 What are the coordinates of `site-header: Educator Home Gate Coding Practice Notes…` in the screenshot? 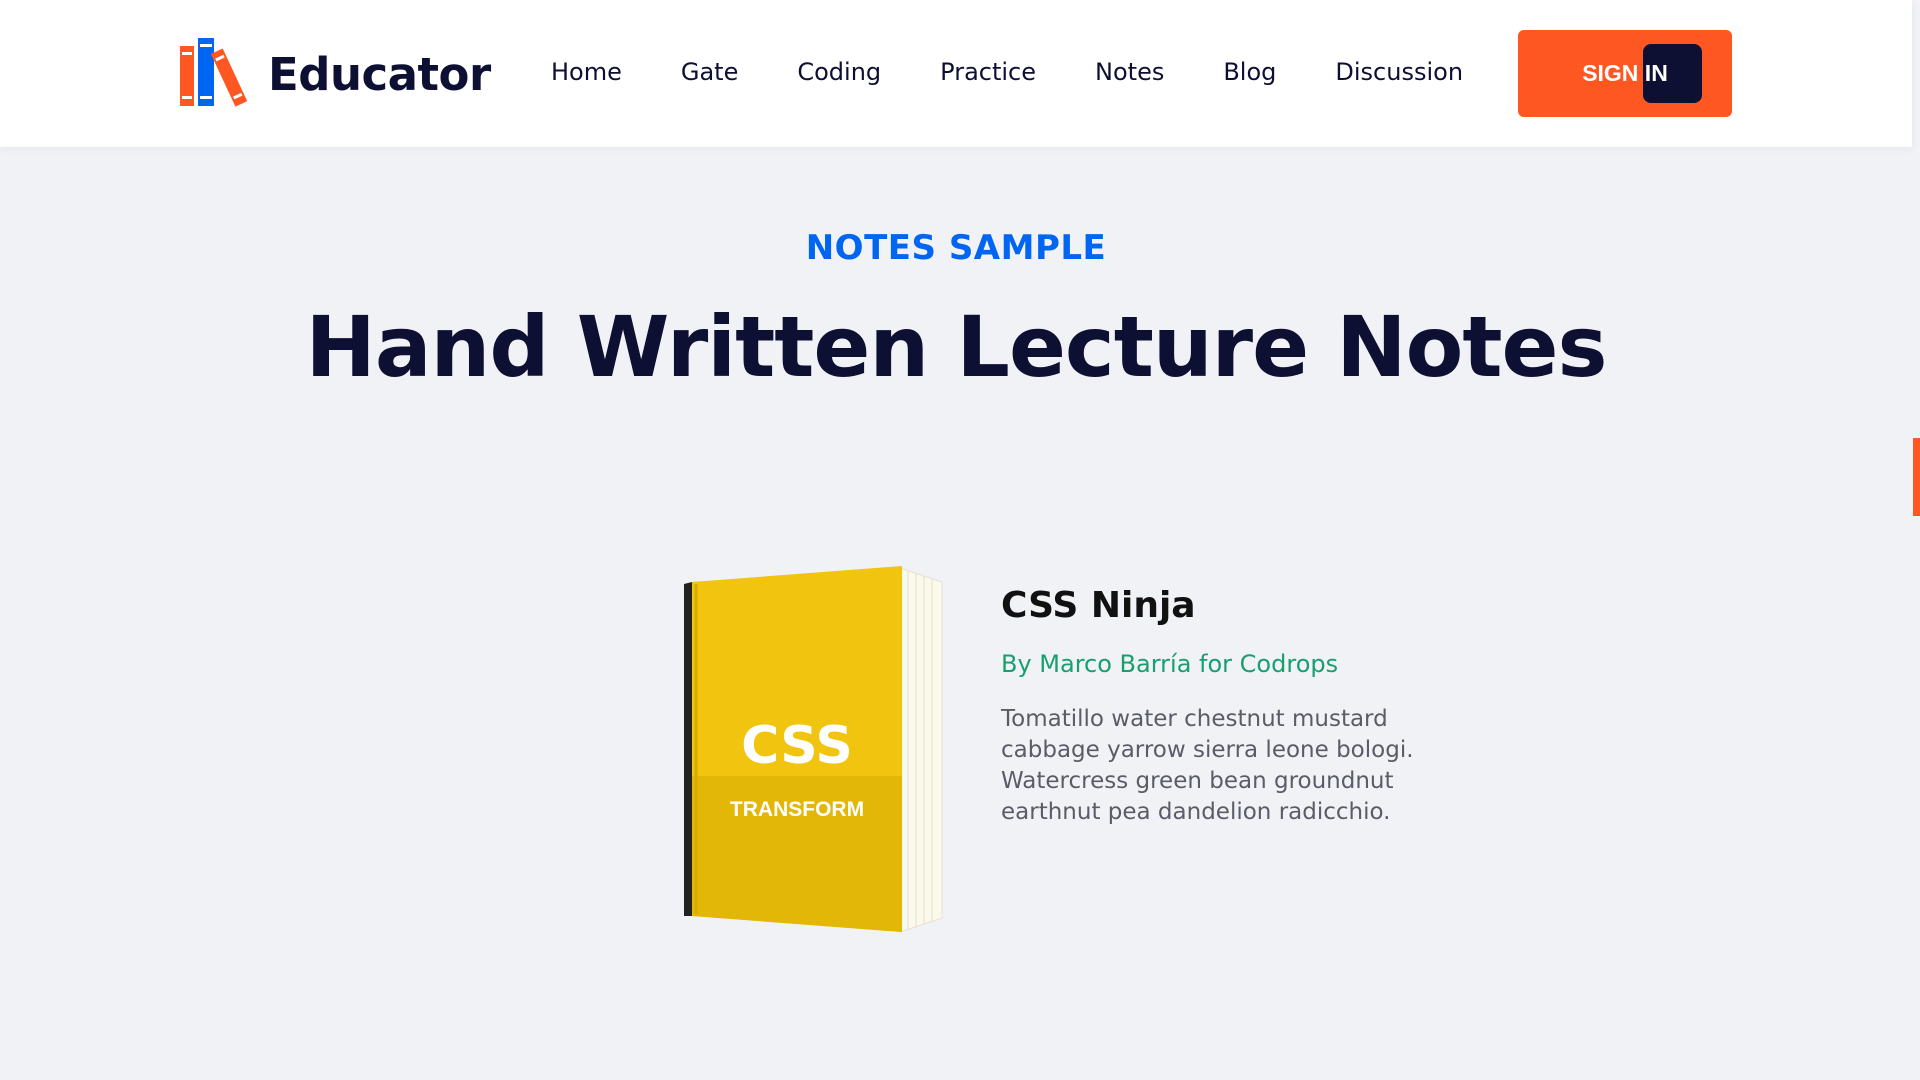 It's located at (956, 73).